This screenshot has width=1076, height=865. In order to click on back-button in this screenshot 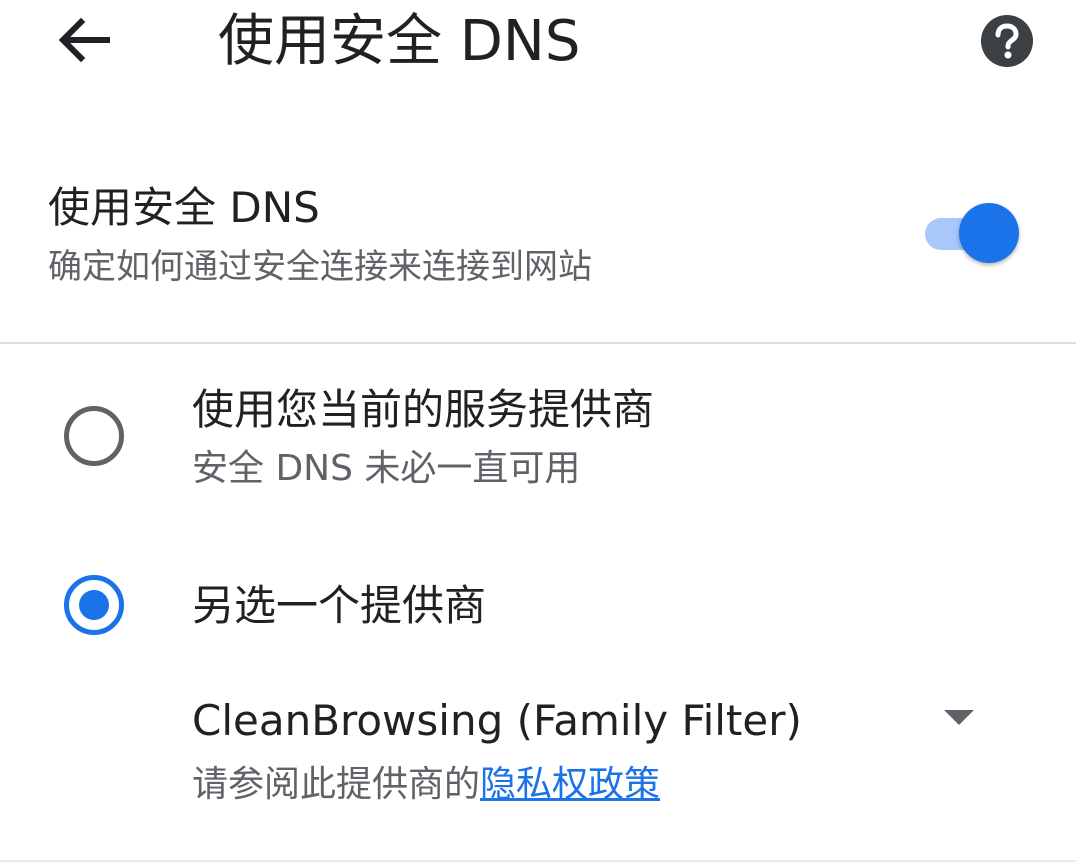, I will do `click(83, 40)`.